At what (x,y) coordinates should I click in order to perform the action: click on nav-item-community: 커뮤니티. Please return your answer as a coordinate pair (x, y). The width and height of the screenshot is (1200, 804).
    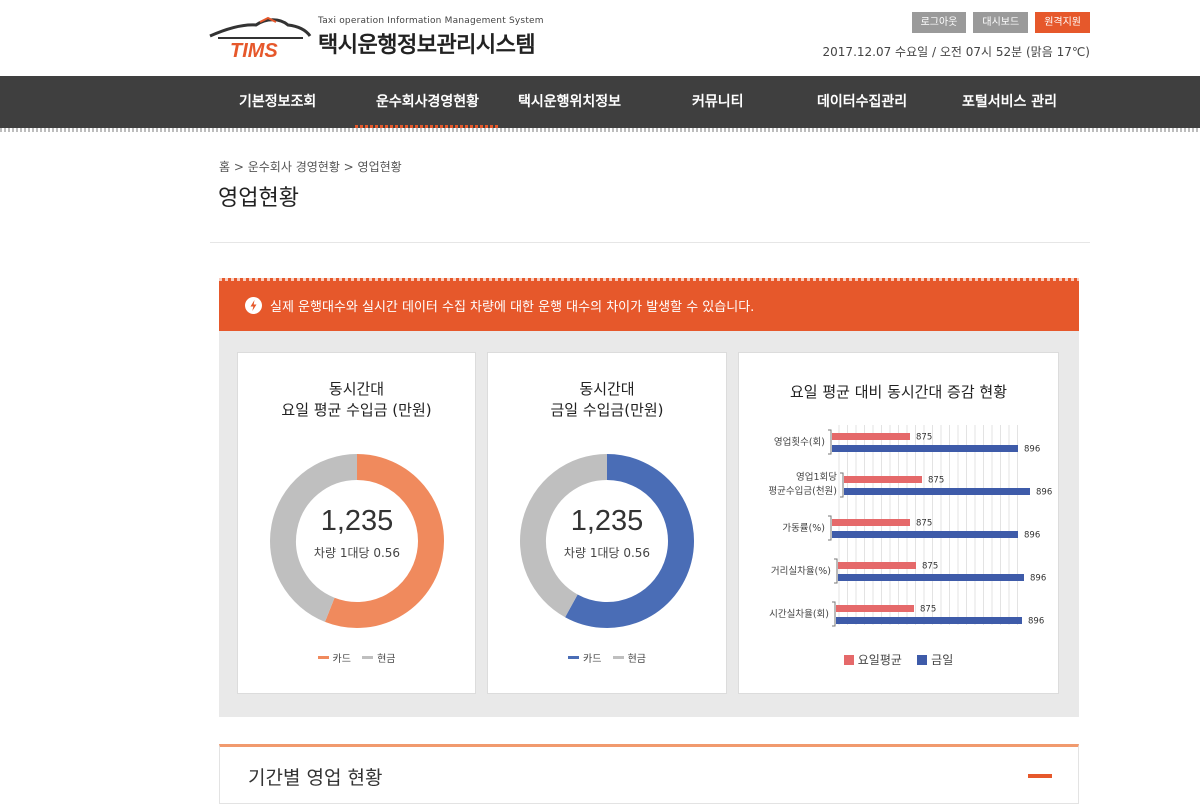
    Looking at the image, I should click on (718, 102).